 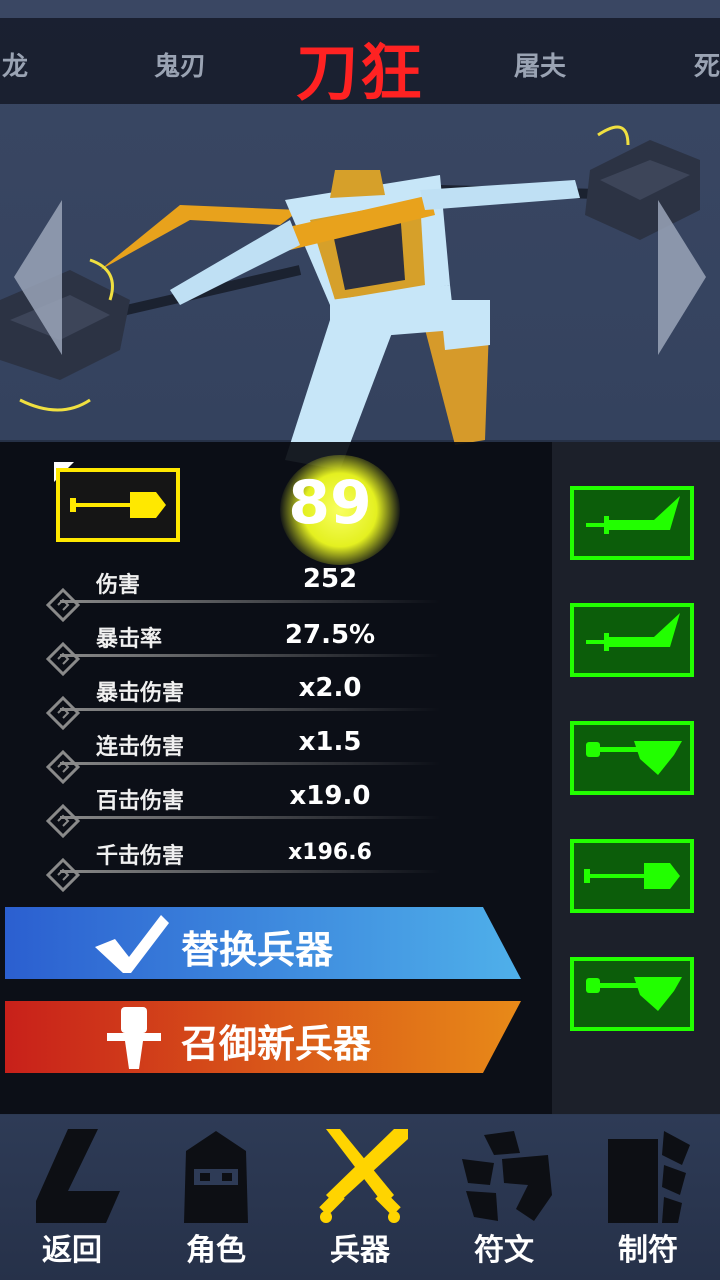 I want to click on bottom-nav: 返回 角色 兵器 符文 制符, so click(x=360, y=1197).